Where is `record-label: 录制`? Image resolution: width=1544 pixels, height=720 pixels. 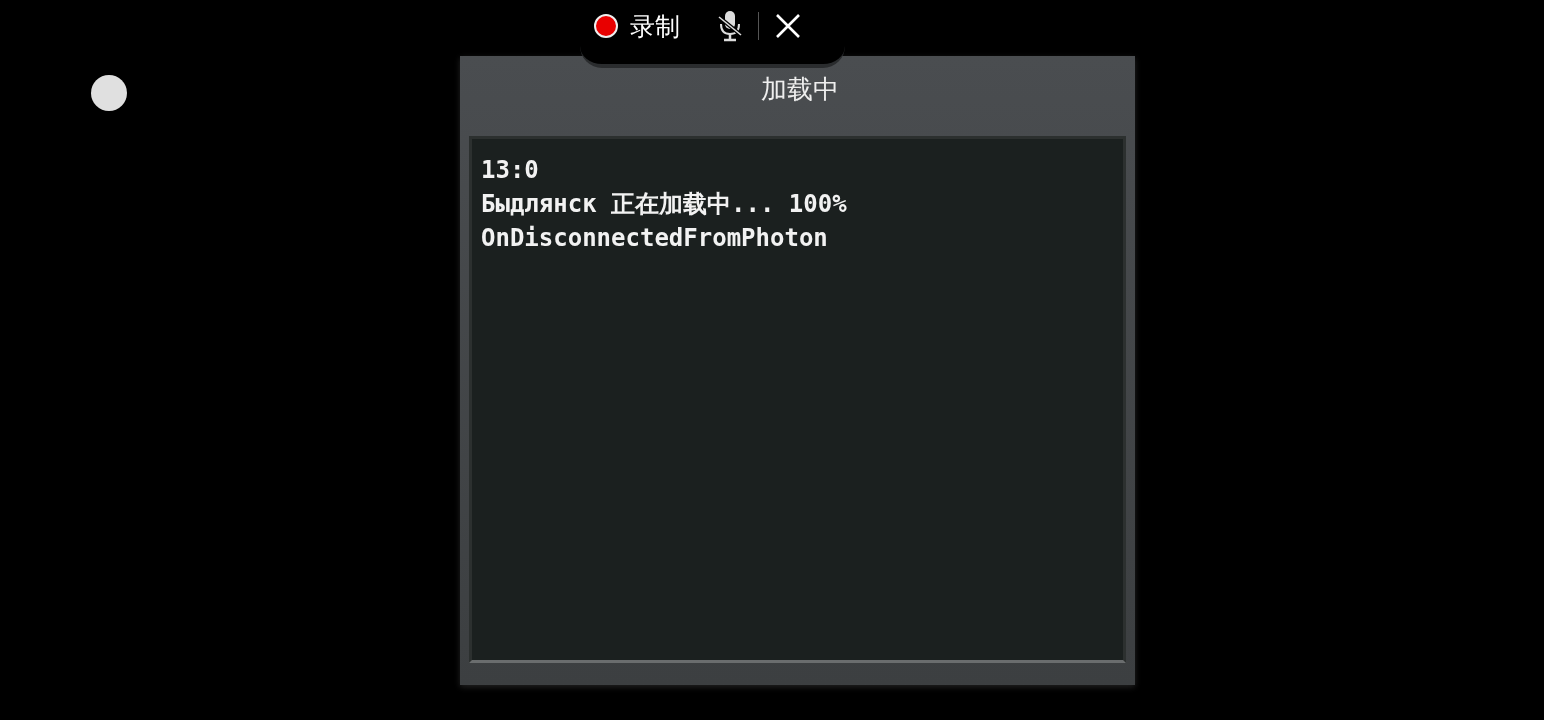
record-label: 录制 is located at coordinates (655, 26).